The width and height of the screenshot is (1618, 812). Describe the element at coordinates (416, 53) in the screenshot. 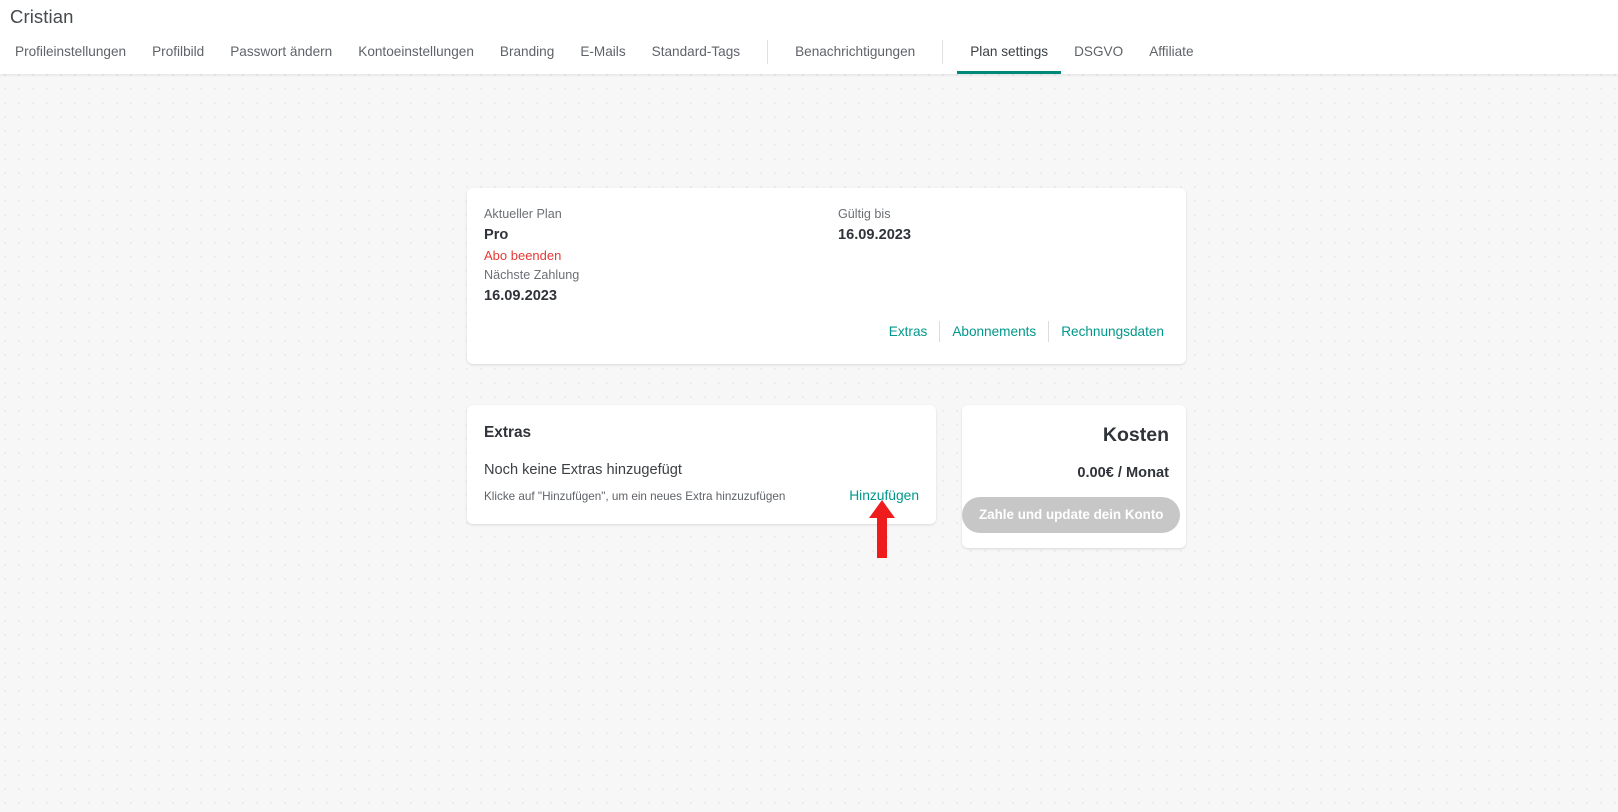

I see `tab-kontoeinstellungen: Kontoeinstellungen` at that location.